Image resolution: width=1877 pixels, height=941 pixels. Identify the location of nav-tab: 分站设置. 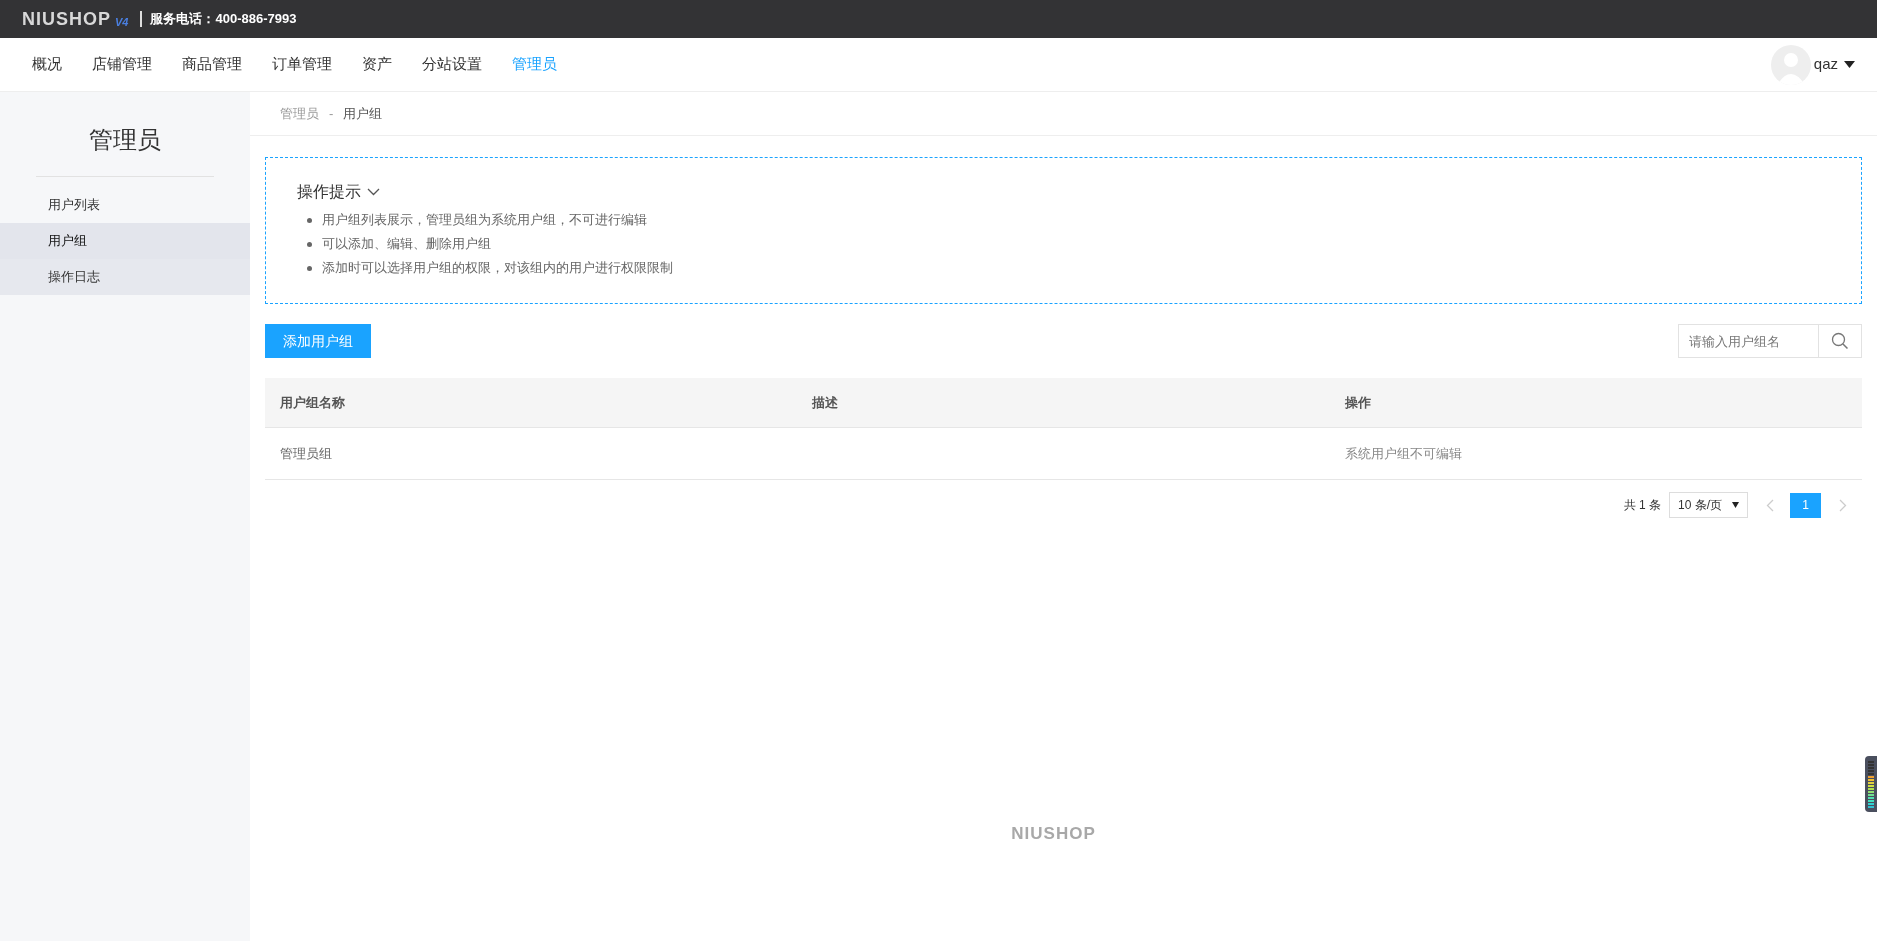
(452, 64).